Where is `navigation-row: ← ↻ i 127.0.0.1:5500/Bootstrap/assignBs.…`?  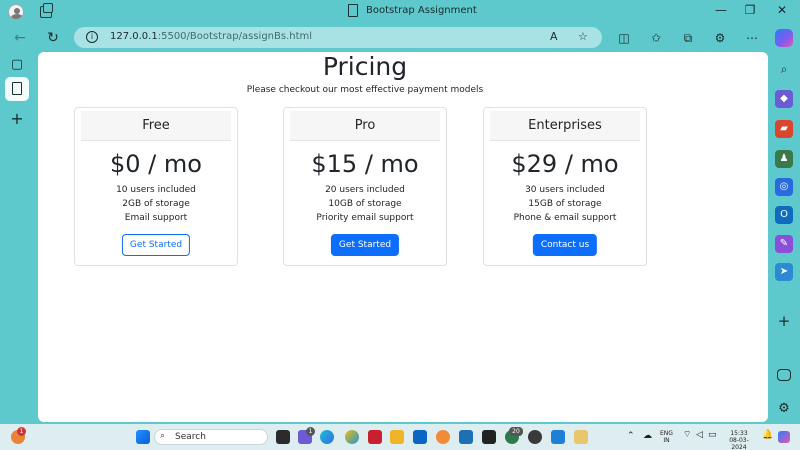 navigation-row: ← ↻ i 127.0.0.1:5500/Bootstrap/assignBs.… is located at coordinates (400, 38).